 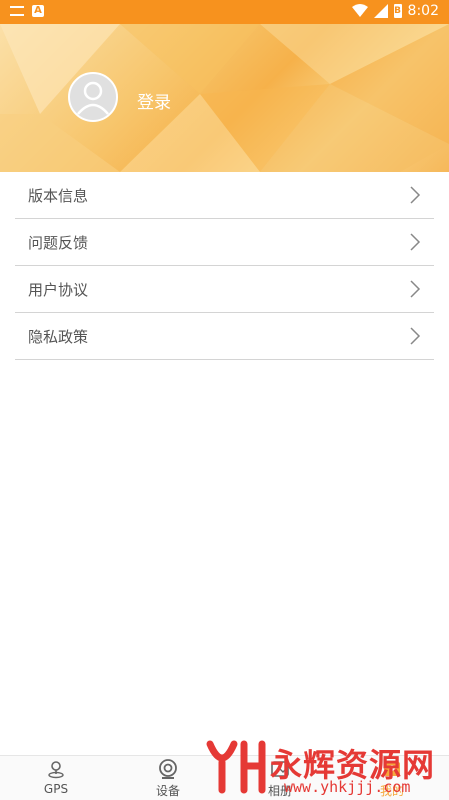 I want to click on app-notification-icon: A, so click(x=38, y=11).